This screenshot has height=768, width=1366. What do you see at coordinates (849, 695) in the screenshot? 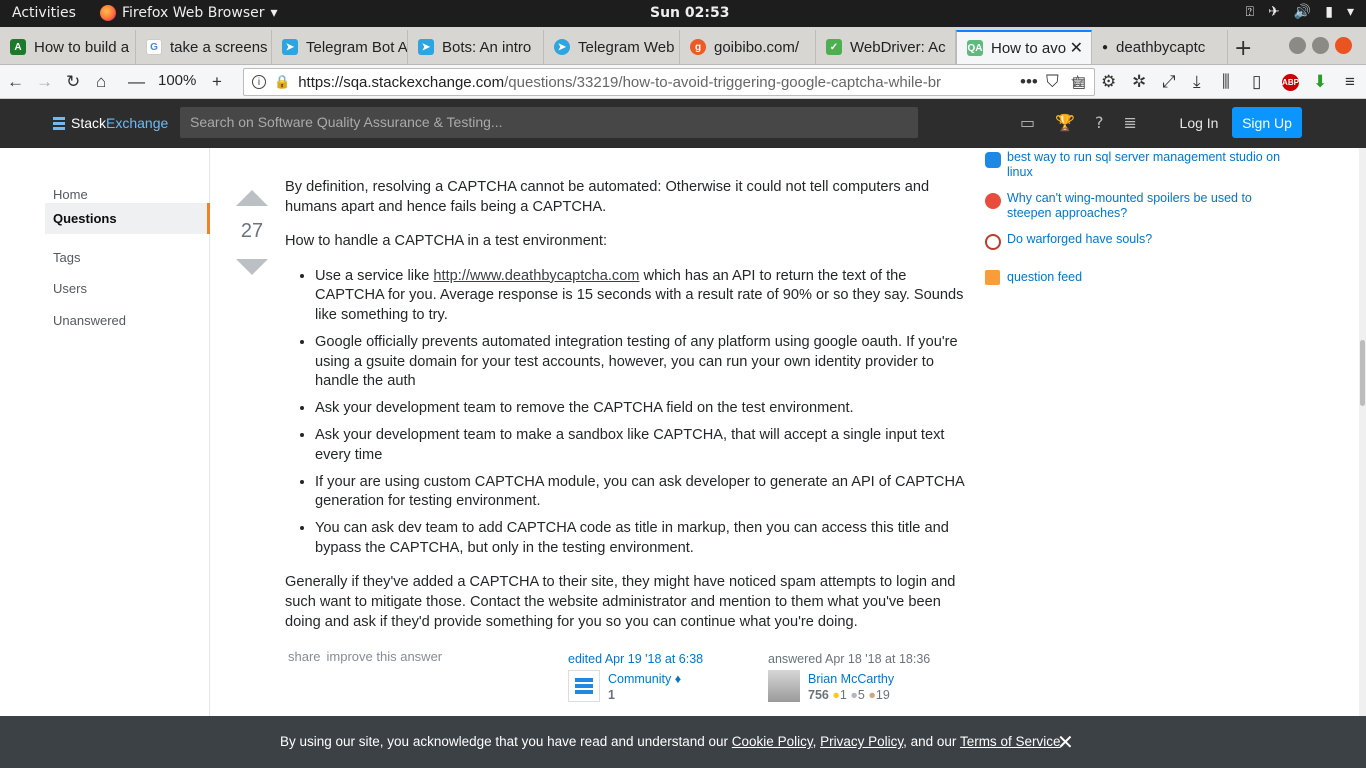
I see `author-rep: 756 ●1 ●5 ●19` at bounding box center [849, 695].